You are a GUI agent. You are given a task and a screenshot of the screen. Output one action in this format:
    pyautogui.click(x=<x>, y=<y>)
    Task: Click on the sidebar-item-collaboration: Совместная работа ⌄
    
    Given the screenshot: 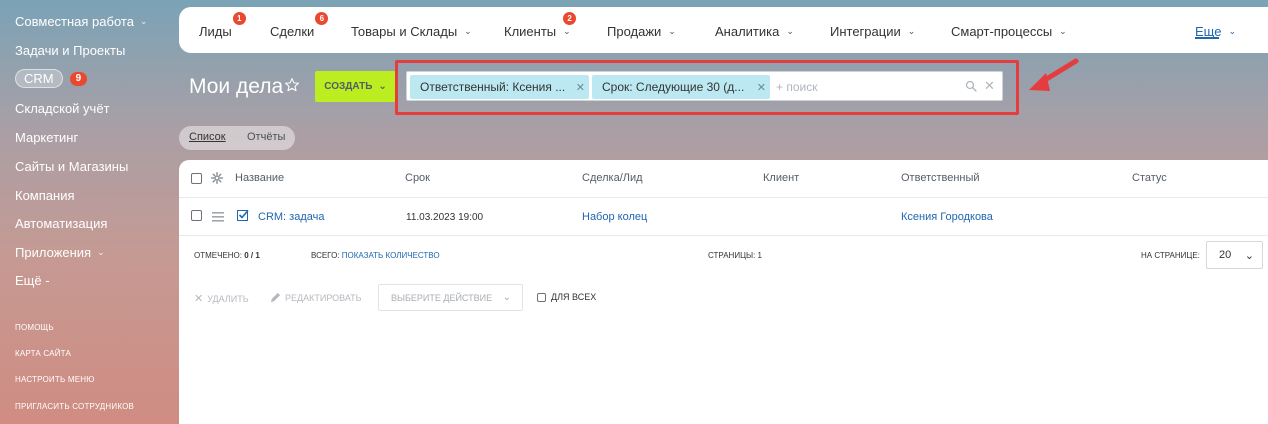 What is the action you would take?
    pyautogui.click(x=81, y=21)
    